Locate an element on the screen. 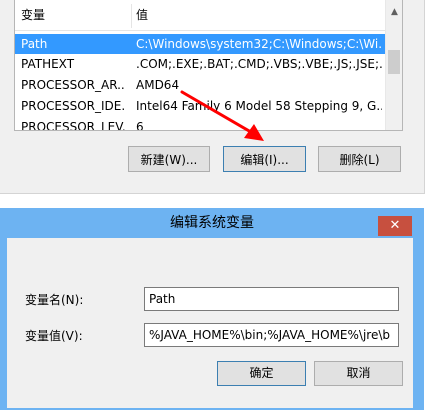 Image resolution: width=438 pixels, height=410 pixels. variable-name: PATHEXT is located at coordinates (48, 64).